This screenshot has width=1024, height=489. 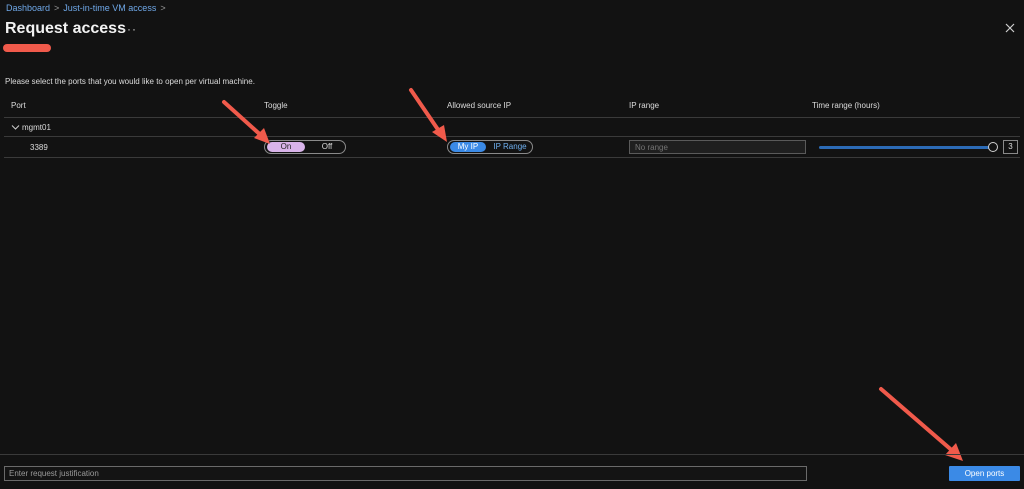 What do you see at coordinates (510, 147) in the screenshot?
I see `source-ip-range-option: IP Range` at bounding box center [510, 147].